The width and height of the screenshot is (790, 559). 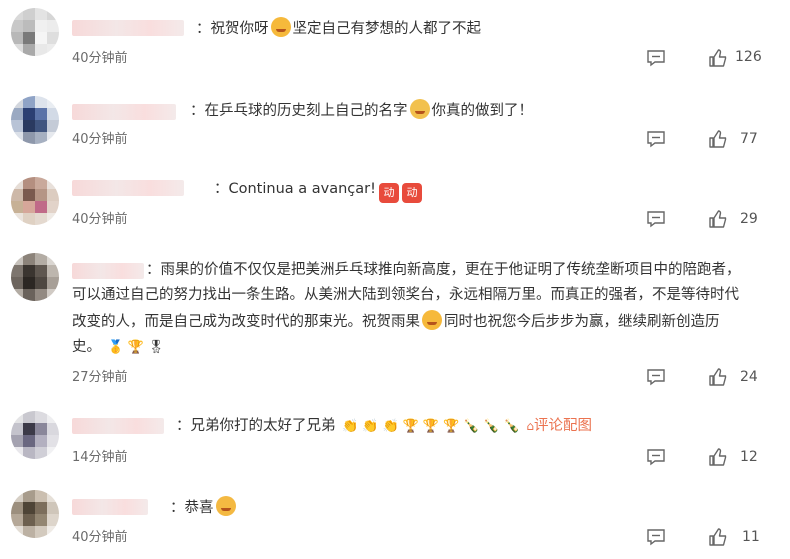 I want to click on comment-image-link: 评论配图, so click(x=563, y=426).